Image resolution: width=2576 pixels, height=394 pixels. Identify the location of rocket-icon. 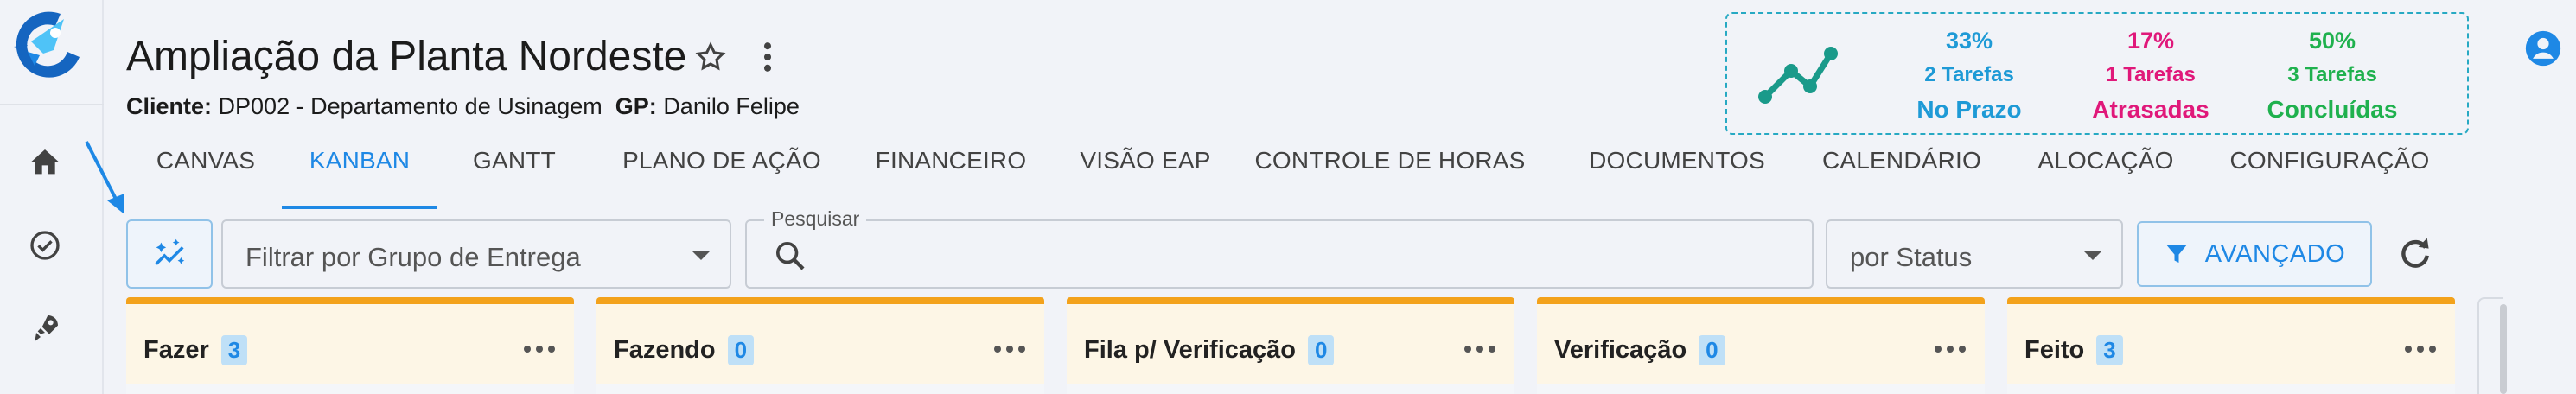
(46, 328).